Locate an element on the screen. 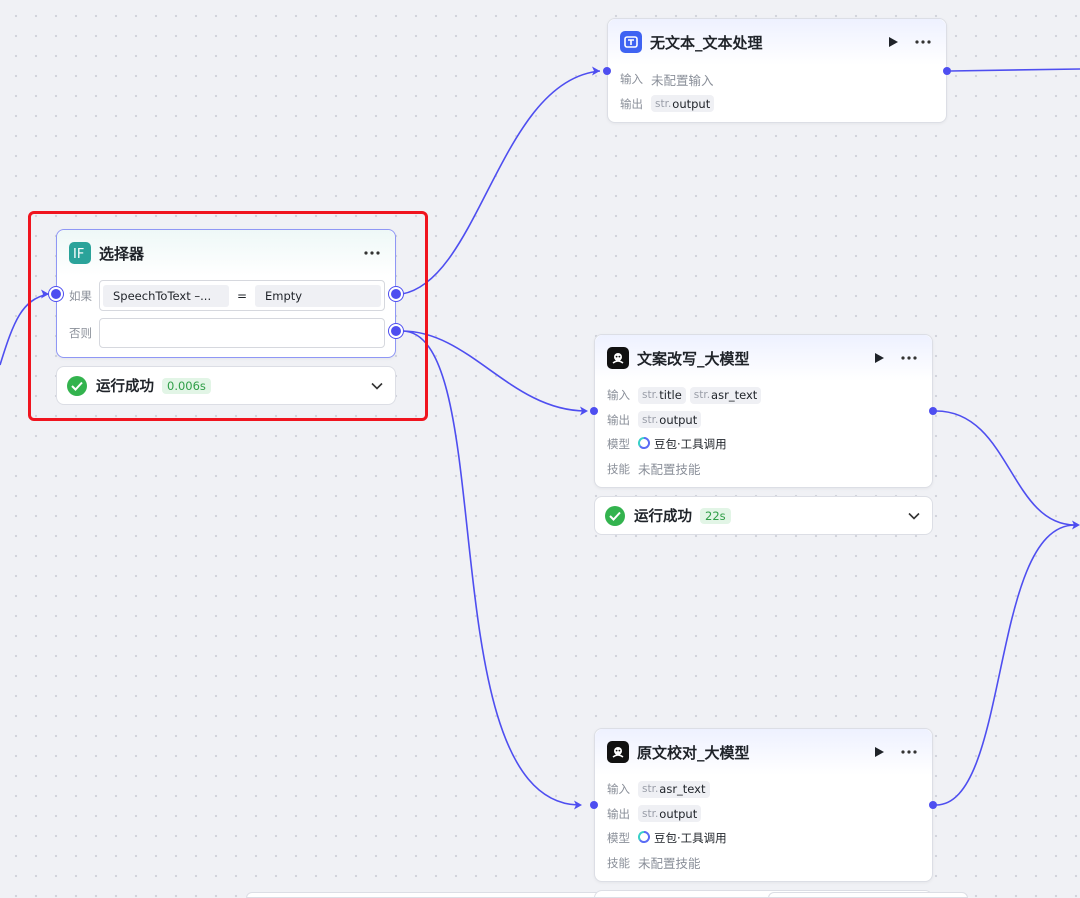 The width and height of the screenshot is (1080, 898). arrow-merge-in is located at coordinates (1076, 525).